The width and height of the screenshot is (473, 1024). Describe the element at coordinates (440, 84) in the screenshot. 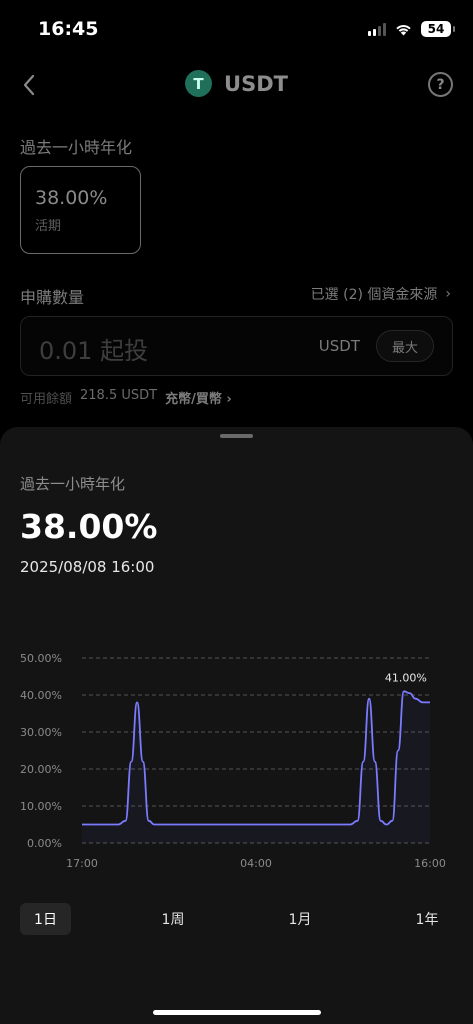

I see `help-button: ?` at that location.